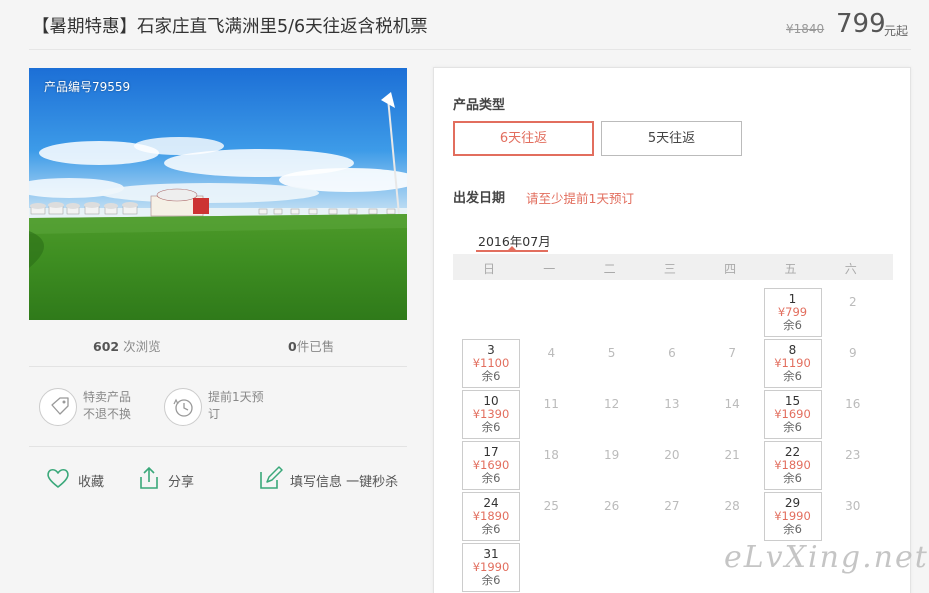 Image resolution: width=929 pixels, height=593 pixels. I want to click on calendar-day-available: 15 ¥1690 余6, so click(792, 414).